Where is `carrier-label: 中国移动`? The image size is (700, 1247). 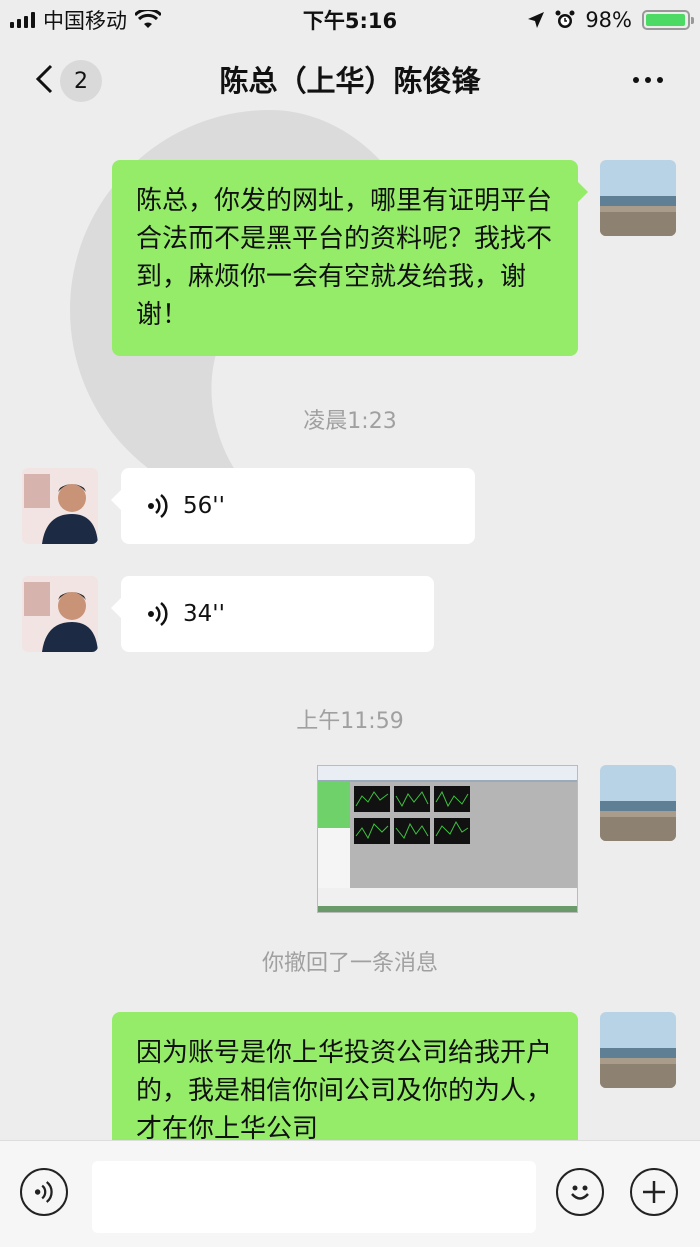
carrier-label: 中国移动 is located at coordinates (85, 21).